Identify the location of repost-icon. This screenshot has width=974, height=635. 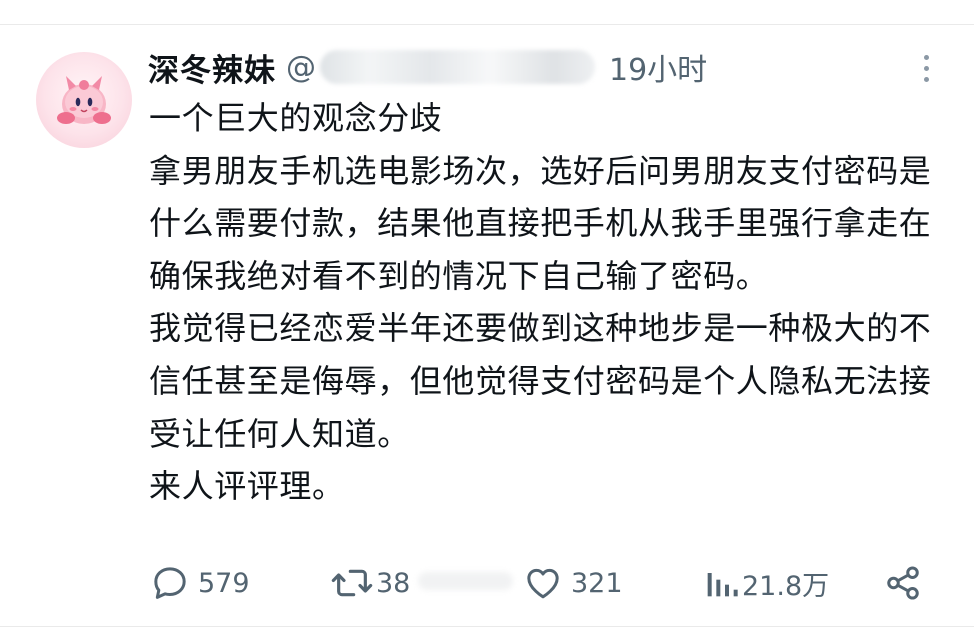
(352, 583).